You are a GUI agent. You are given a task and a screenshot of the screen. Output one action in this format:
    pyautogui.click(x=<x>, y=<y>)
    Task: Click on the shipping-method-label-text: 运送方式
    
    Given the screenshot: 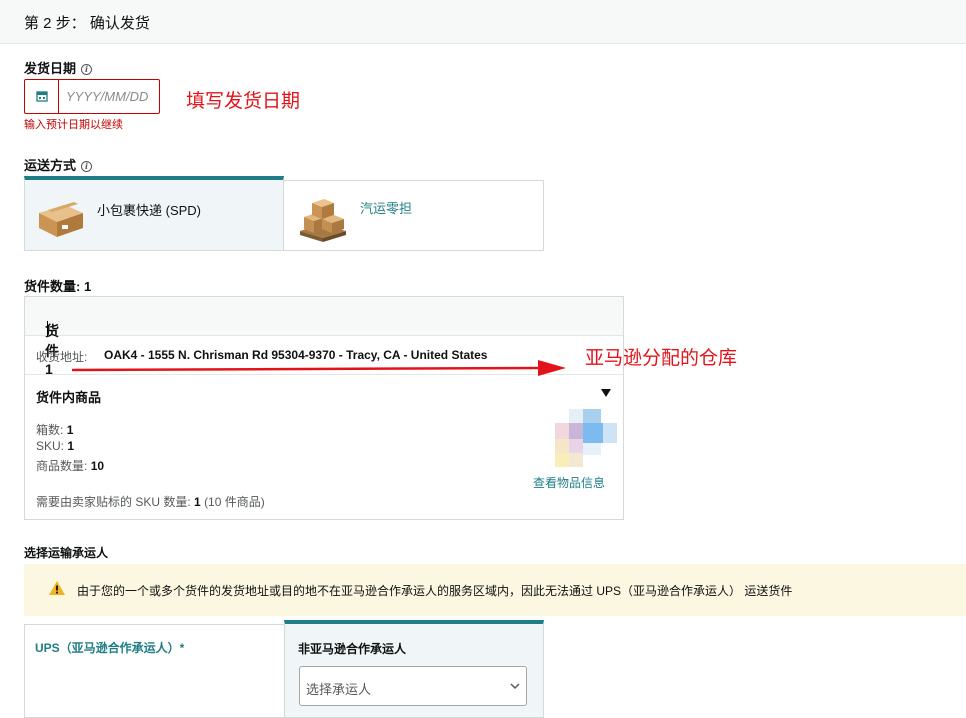 What is the action you would take?
    pyautogui.click(x=50, y=165)
    